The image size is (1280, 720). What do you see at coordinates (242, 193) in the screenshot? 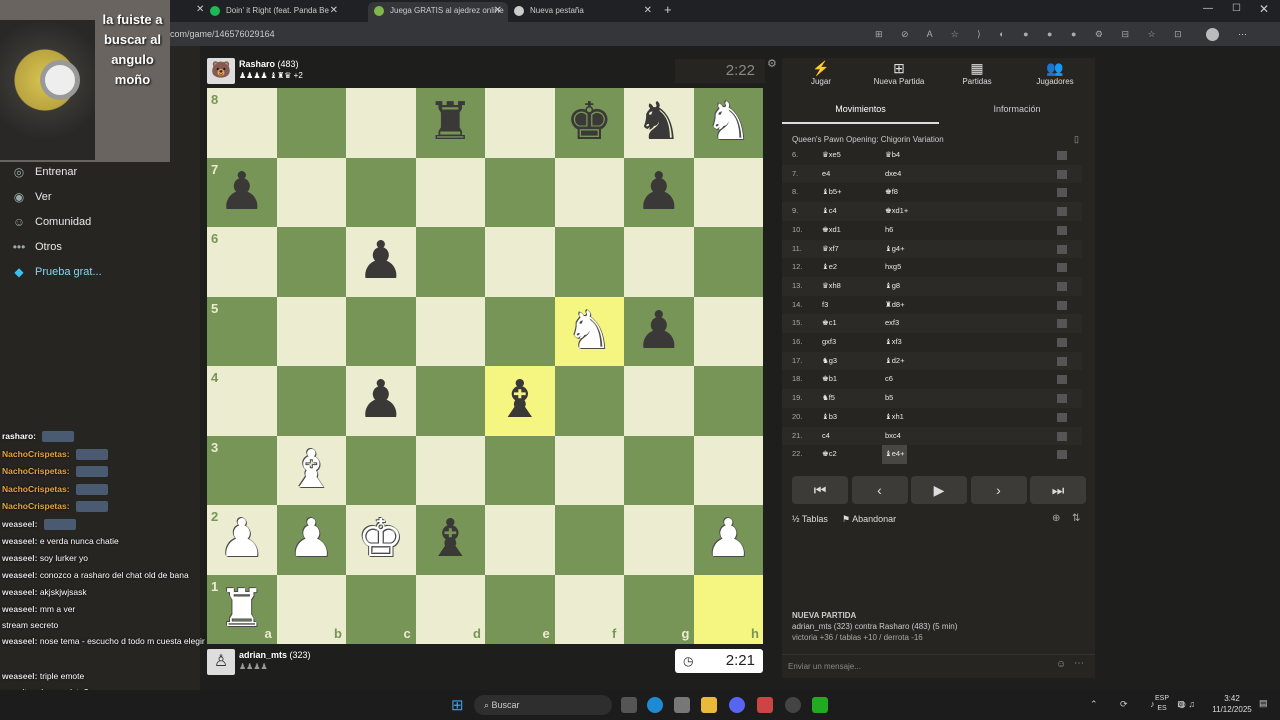
I see `black-piece-a7: ♟` at bounding box center [242, 193].